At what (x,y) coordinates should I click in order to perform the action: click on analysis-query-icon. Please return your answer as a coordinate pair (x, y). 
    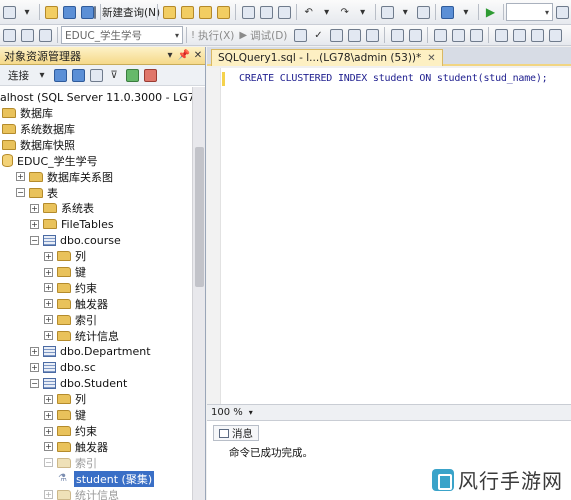
    Looking at the image, I should click on (187, 12).